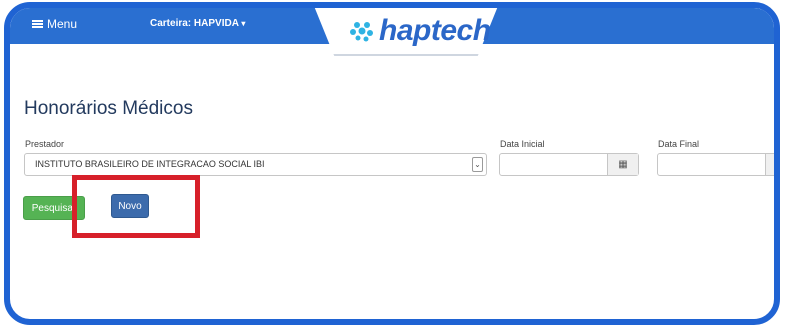 The height and width of the screenshot is (329, 790). Describe the element at coordinates (62, 24) in the screenshot. I see `menu-label: Menu` at that location.